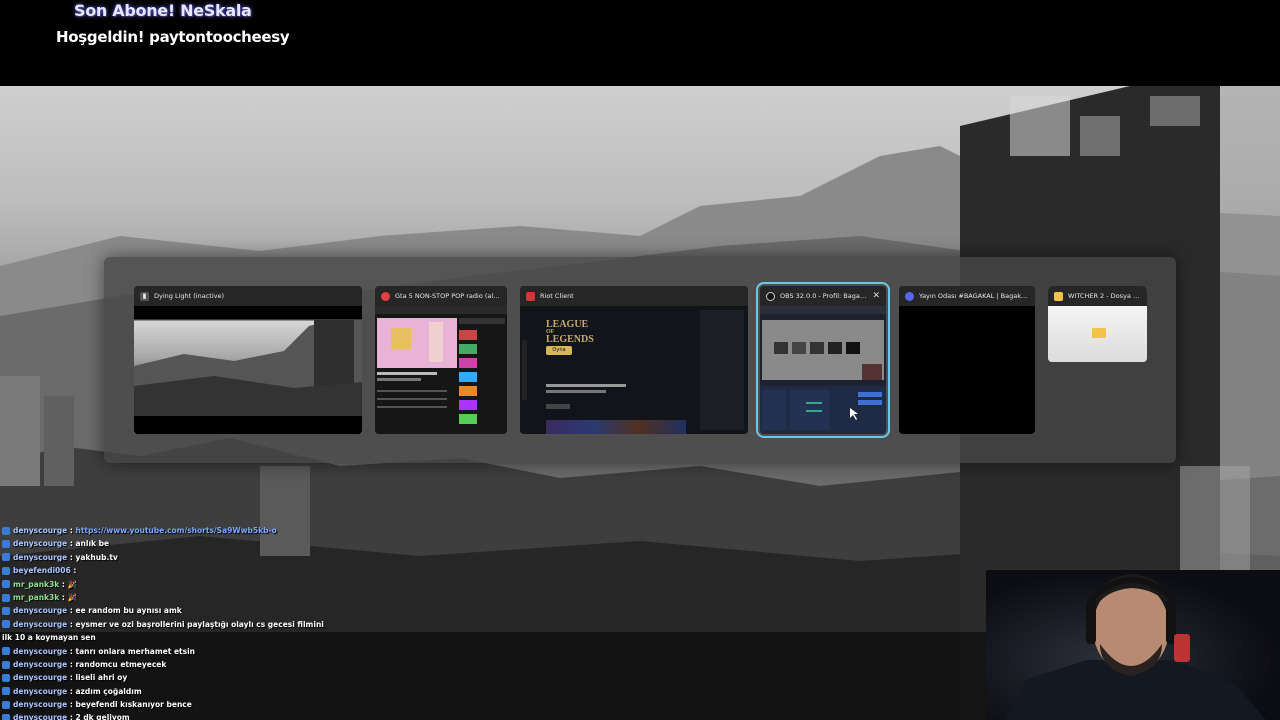 The image size is (1280, 720). I want to click on chat-message: denyscourge : yakhub.tv, so click(492, 557).